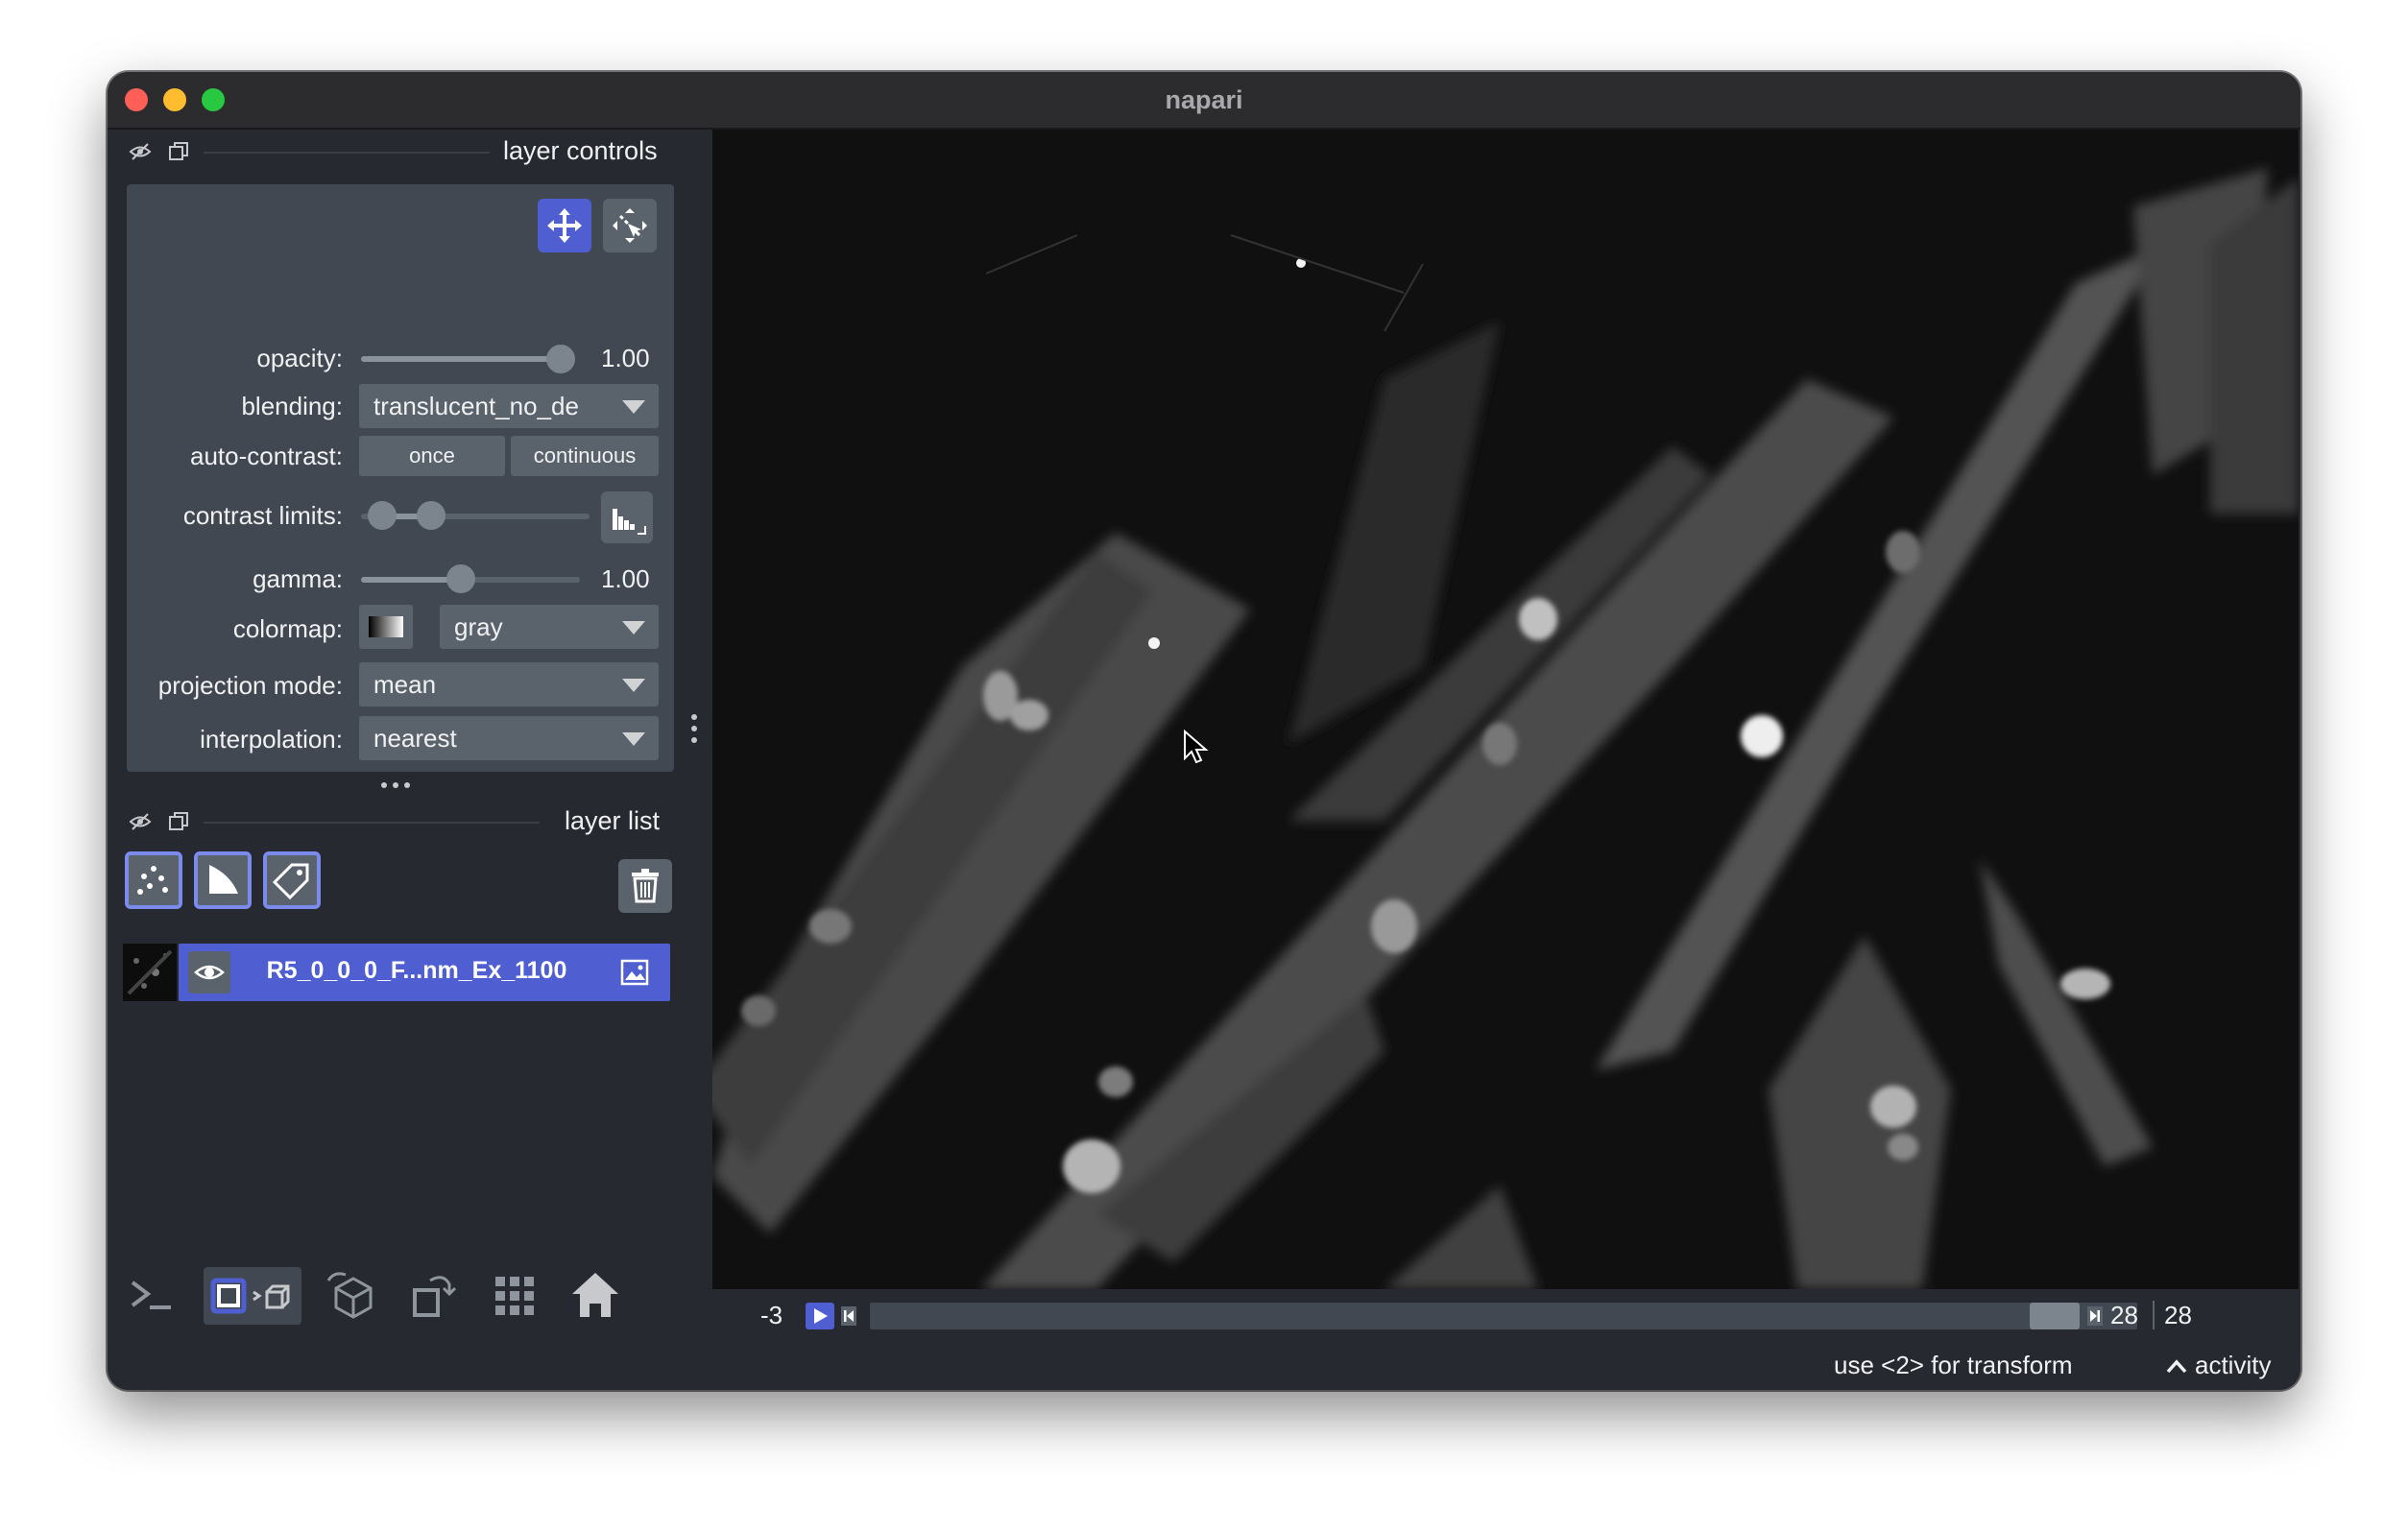 The height and width of the screenshot is (1532, 2408). I want to click on status-bar: use <2> for transform activity, so click(1204, 1366).